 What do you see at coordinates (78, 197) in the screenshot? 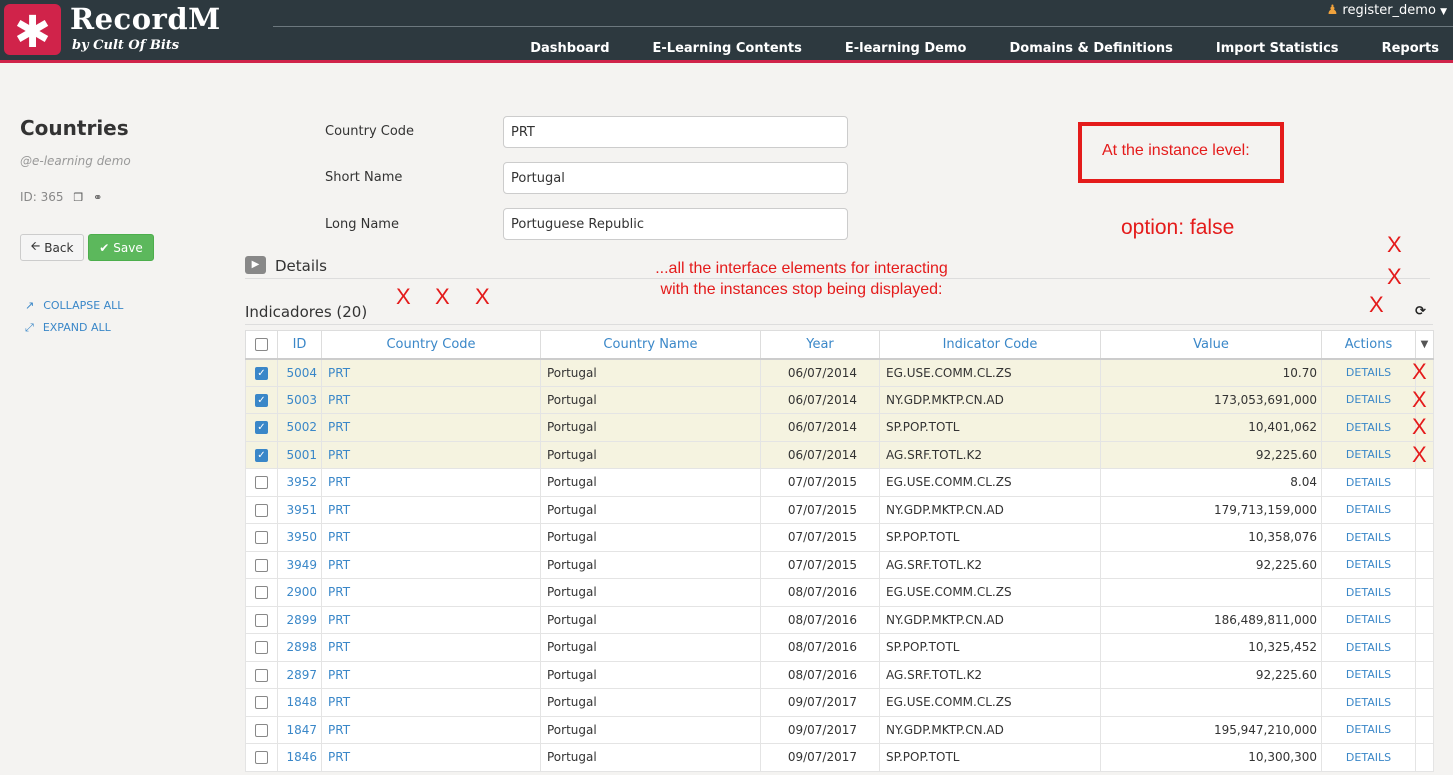
I see `copy-icon: ❐` at bounding box center [78, 197].